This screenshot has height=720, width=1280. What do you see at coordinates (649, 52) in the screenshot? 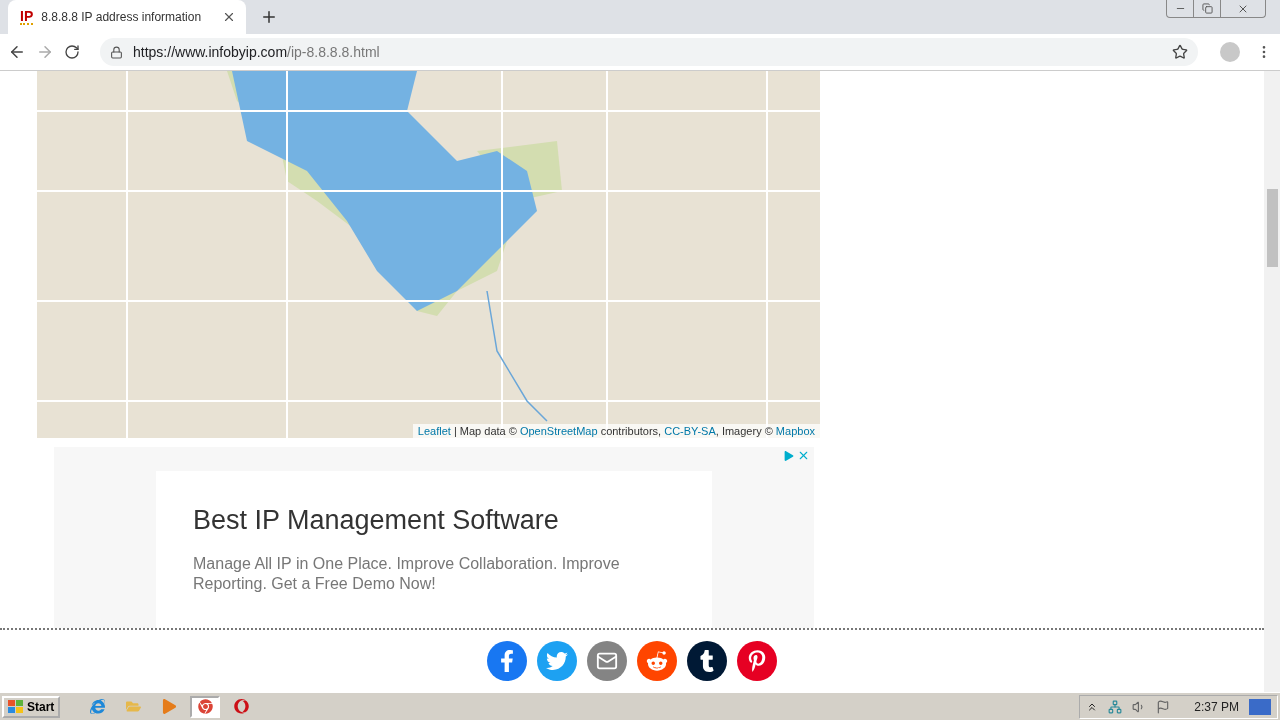
I see `address-bar: https://www.infobyip.com/ip-8.8.8.8.html` at bounding box center [649, 52].